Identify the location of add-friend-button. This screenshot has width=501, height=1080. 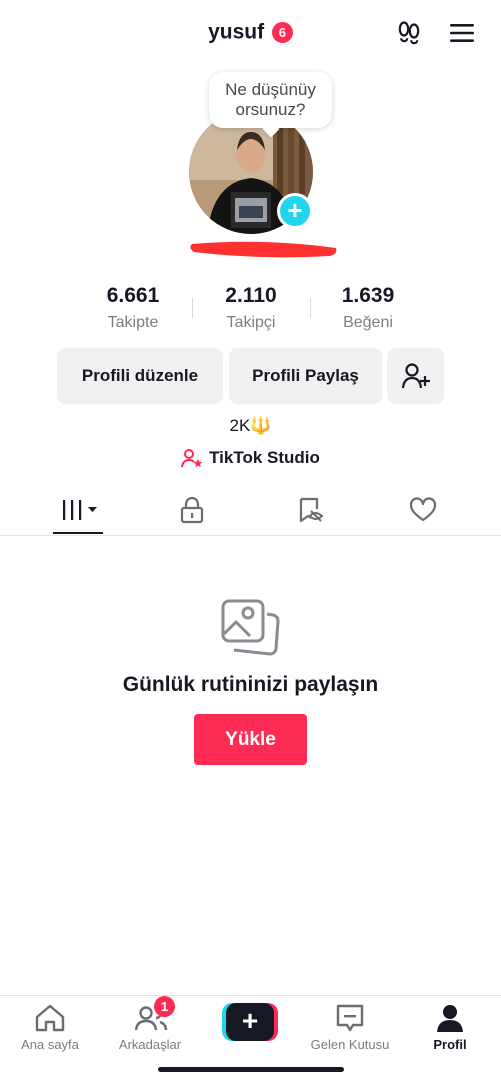
(415, 376).